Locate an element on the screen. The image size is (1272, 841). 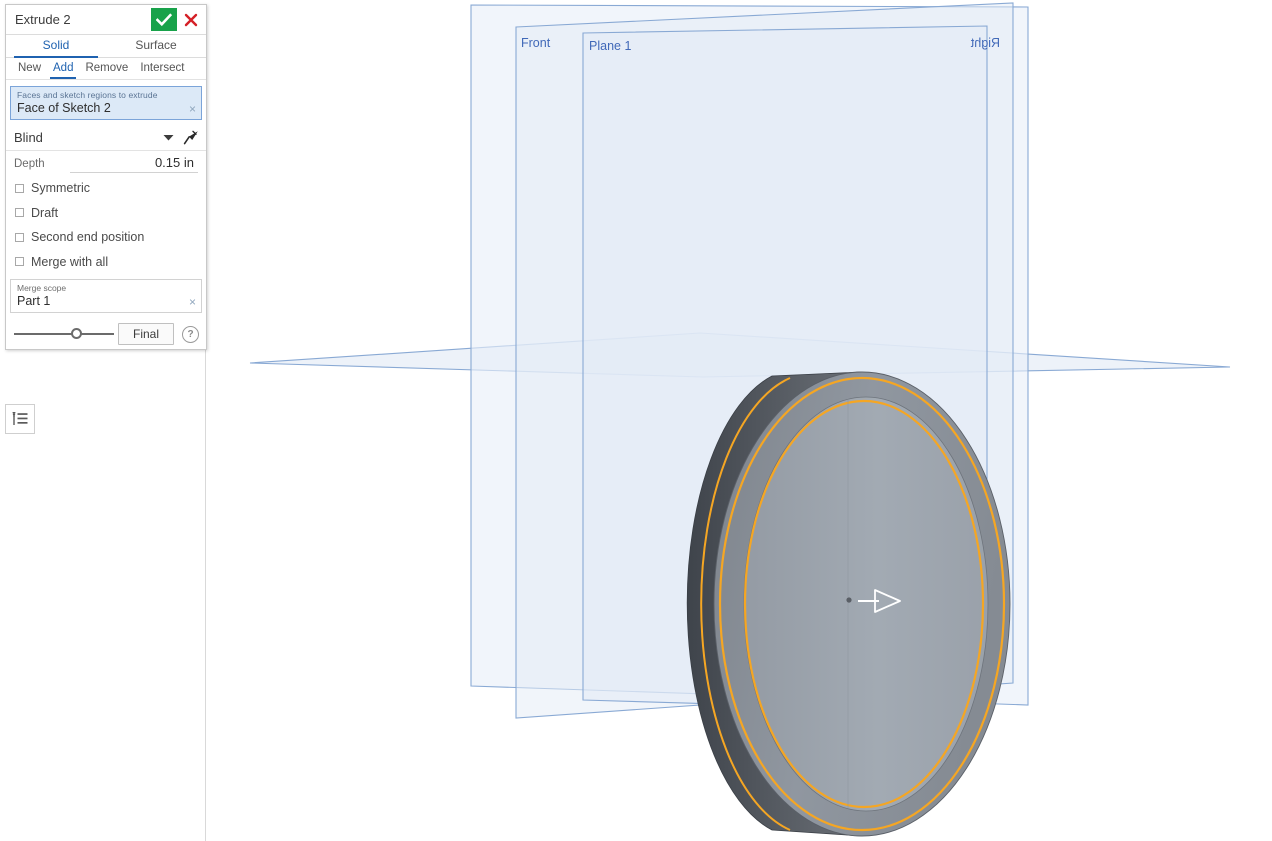
end-type-dropdown-button is located at coordinates (168, 137).